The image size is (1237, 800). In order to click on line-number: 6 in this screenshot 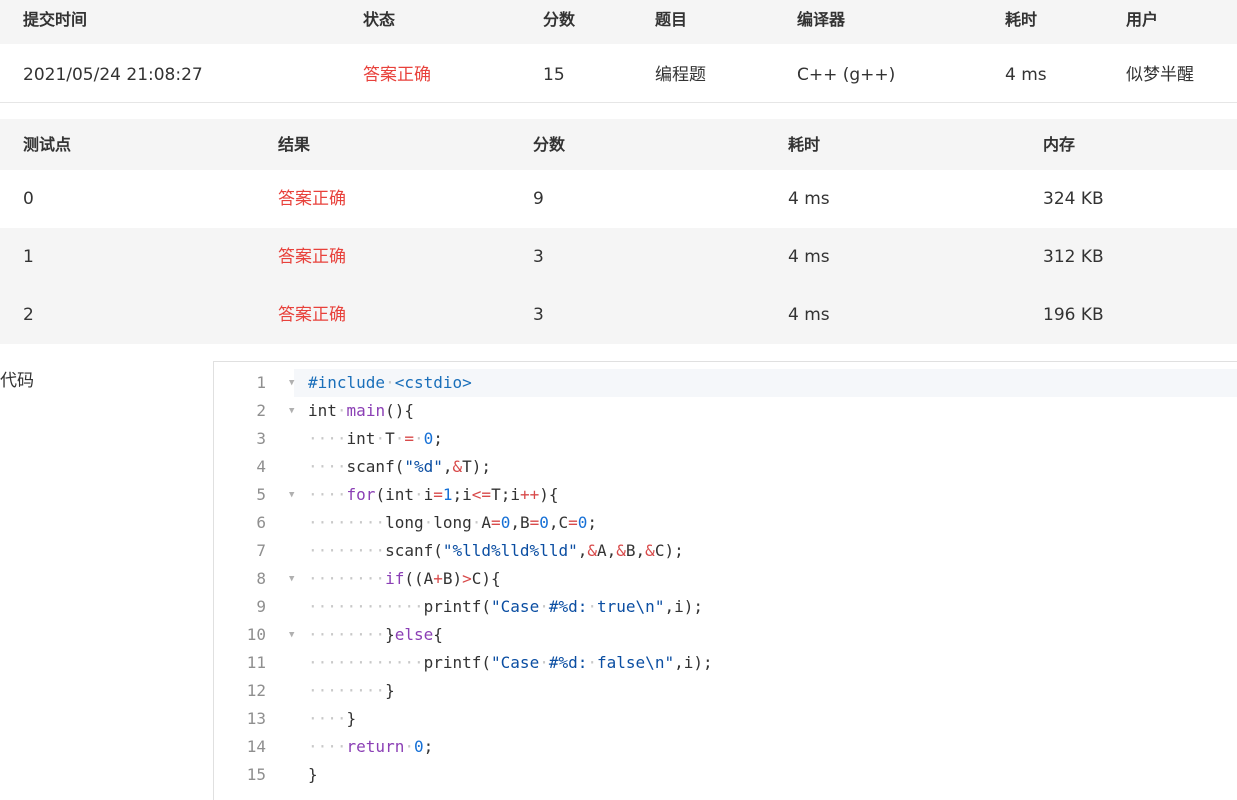, I will do `click(261, 522)`.